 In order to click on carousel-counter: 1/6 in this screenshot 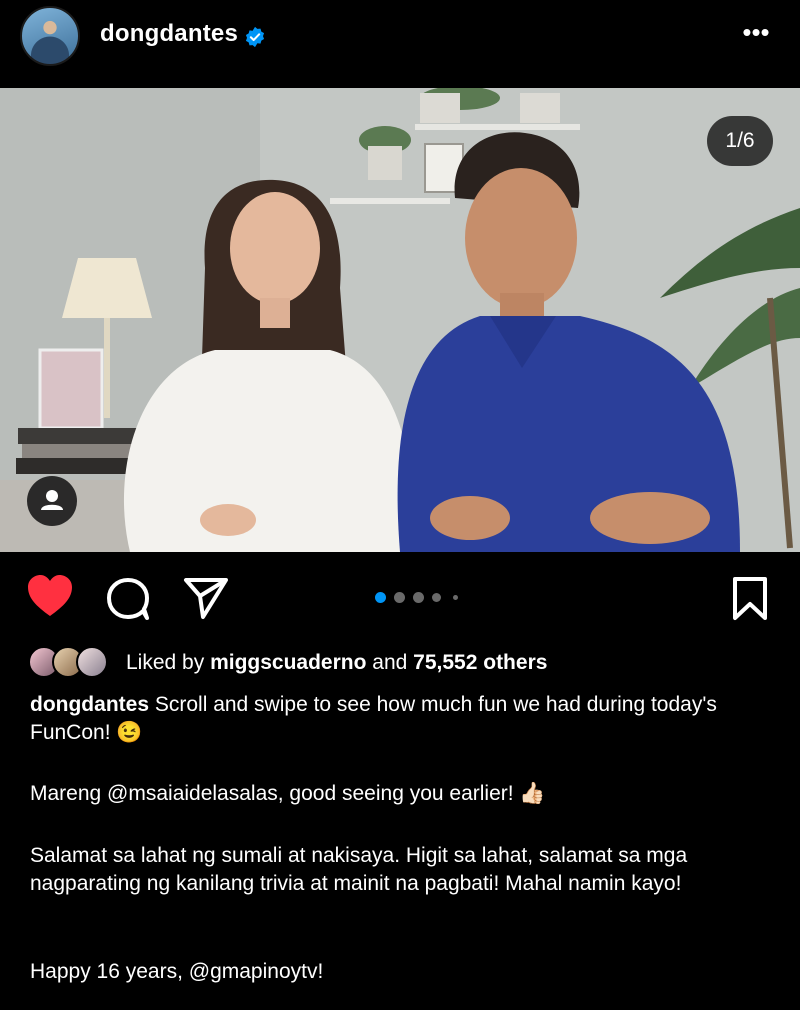, I will do `click(740, 141)`.